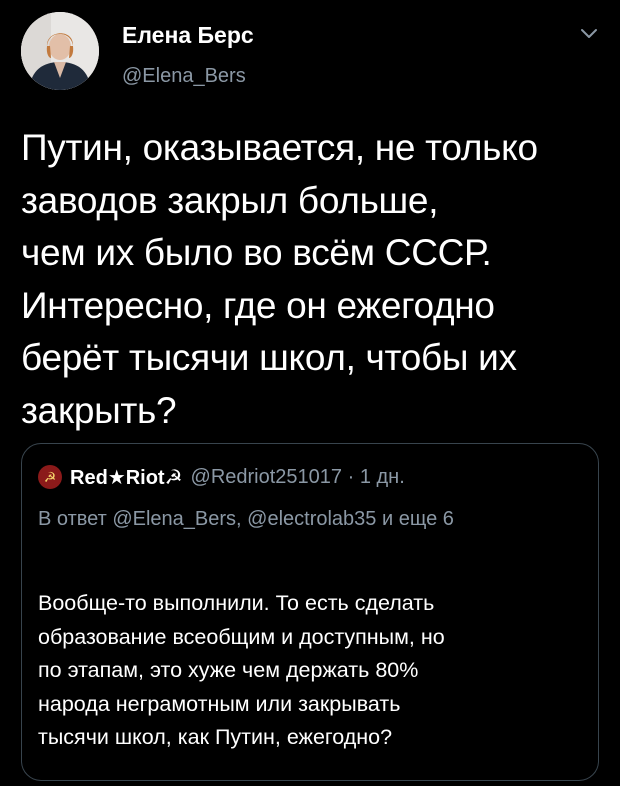 The image size is (620, 786). Describe the element at coordinates (589, 34) in the screenshot. I see `chevron-down-icon` at that location.